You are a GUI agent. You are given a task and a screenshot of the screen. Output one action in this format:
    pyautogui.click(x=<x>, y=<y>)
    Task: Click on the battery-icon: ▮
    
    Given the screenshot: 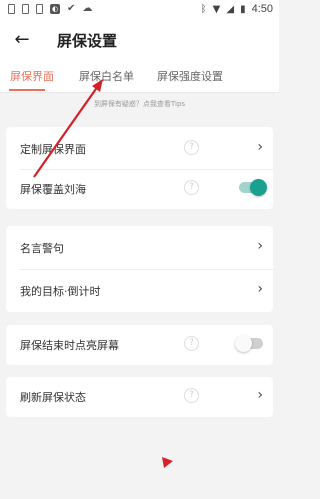 What is the action you would take?
    pyautogui.click(x=243, y=9)
    